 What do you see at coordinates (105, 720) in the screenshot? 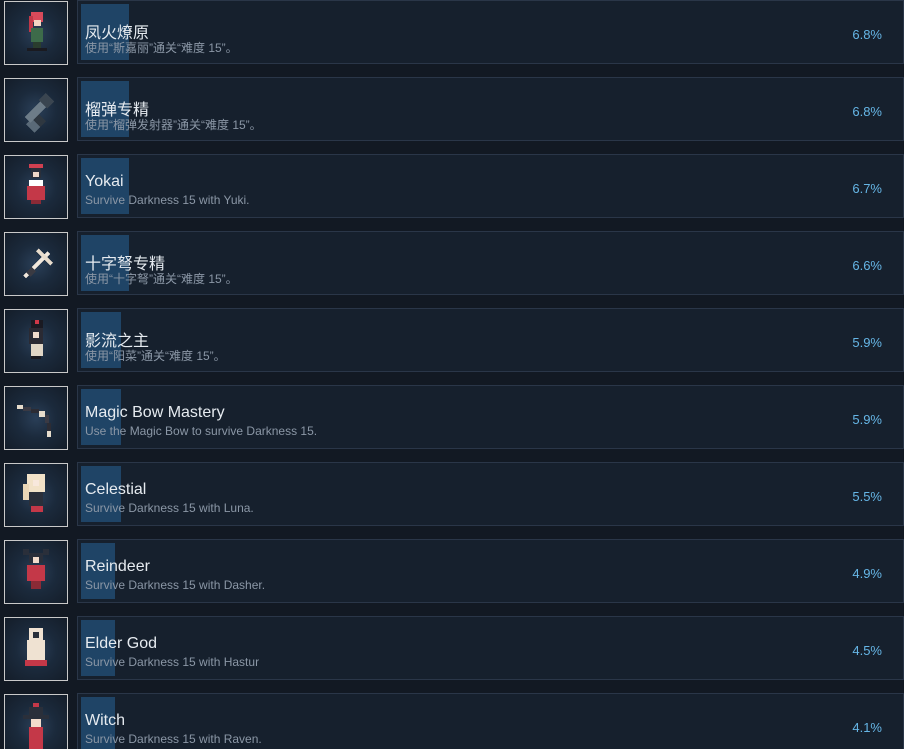
I see `achievement-title: Witch` at bounding box center [105, 720].